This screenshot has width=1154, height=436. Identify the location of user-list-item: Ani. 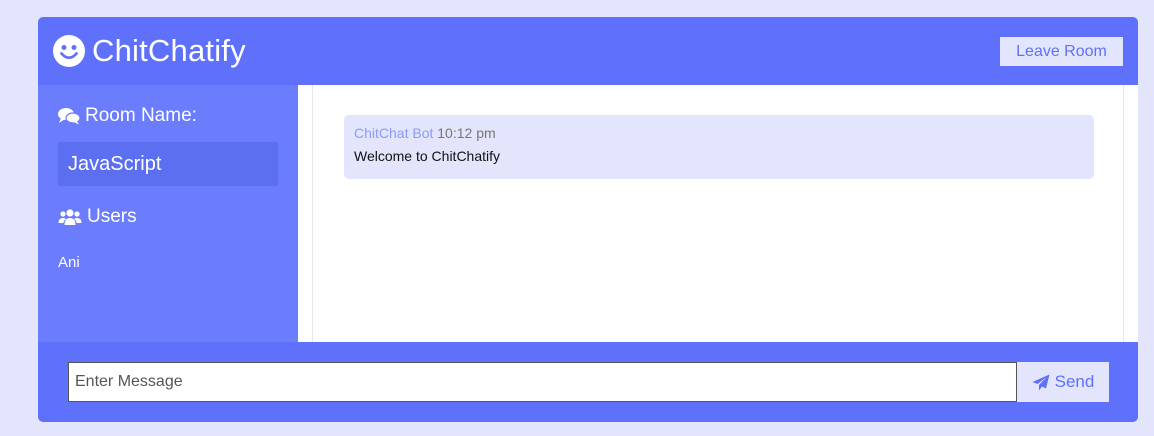
(69, 262).